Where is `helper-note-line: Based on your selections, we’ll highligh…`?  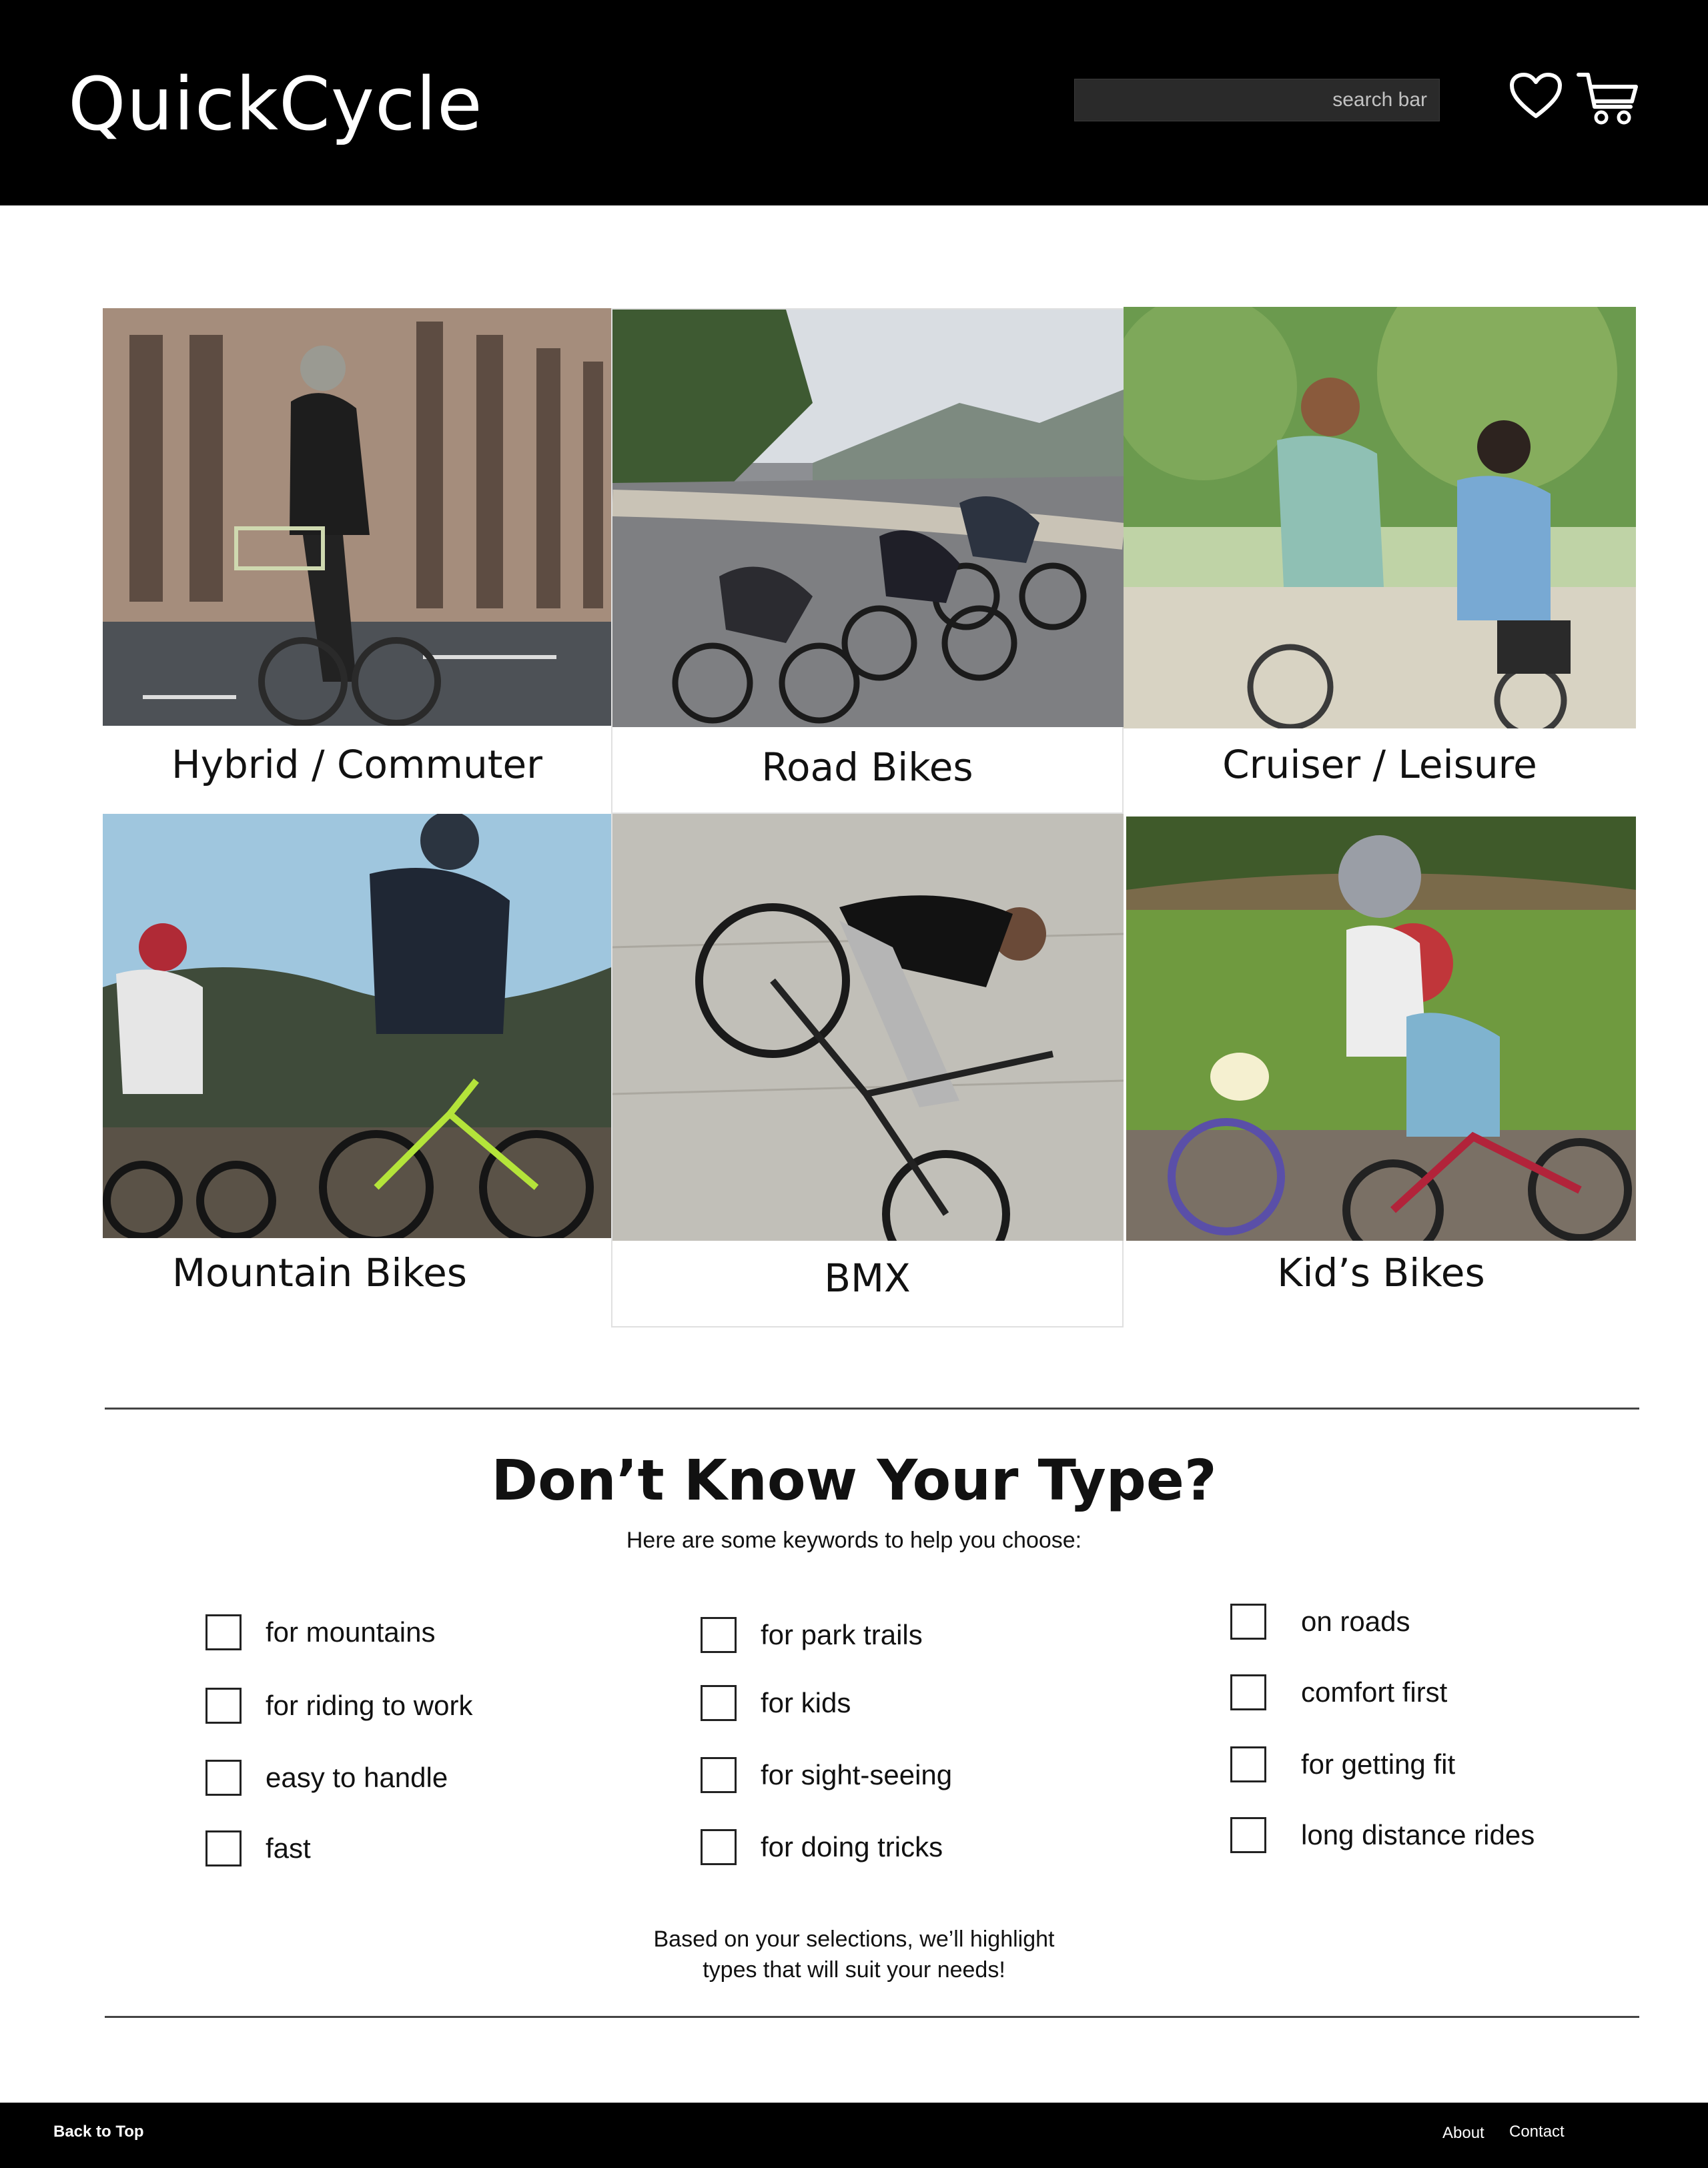 helper-note-line: Based on your selections, we’ll highligh… is located at coordinates (854, 1940).